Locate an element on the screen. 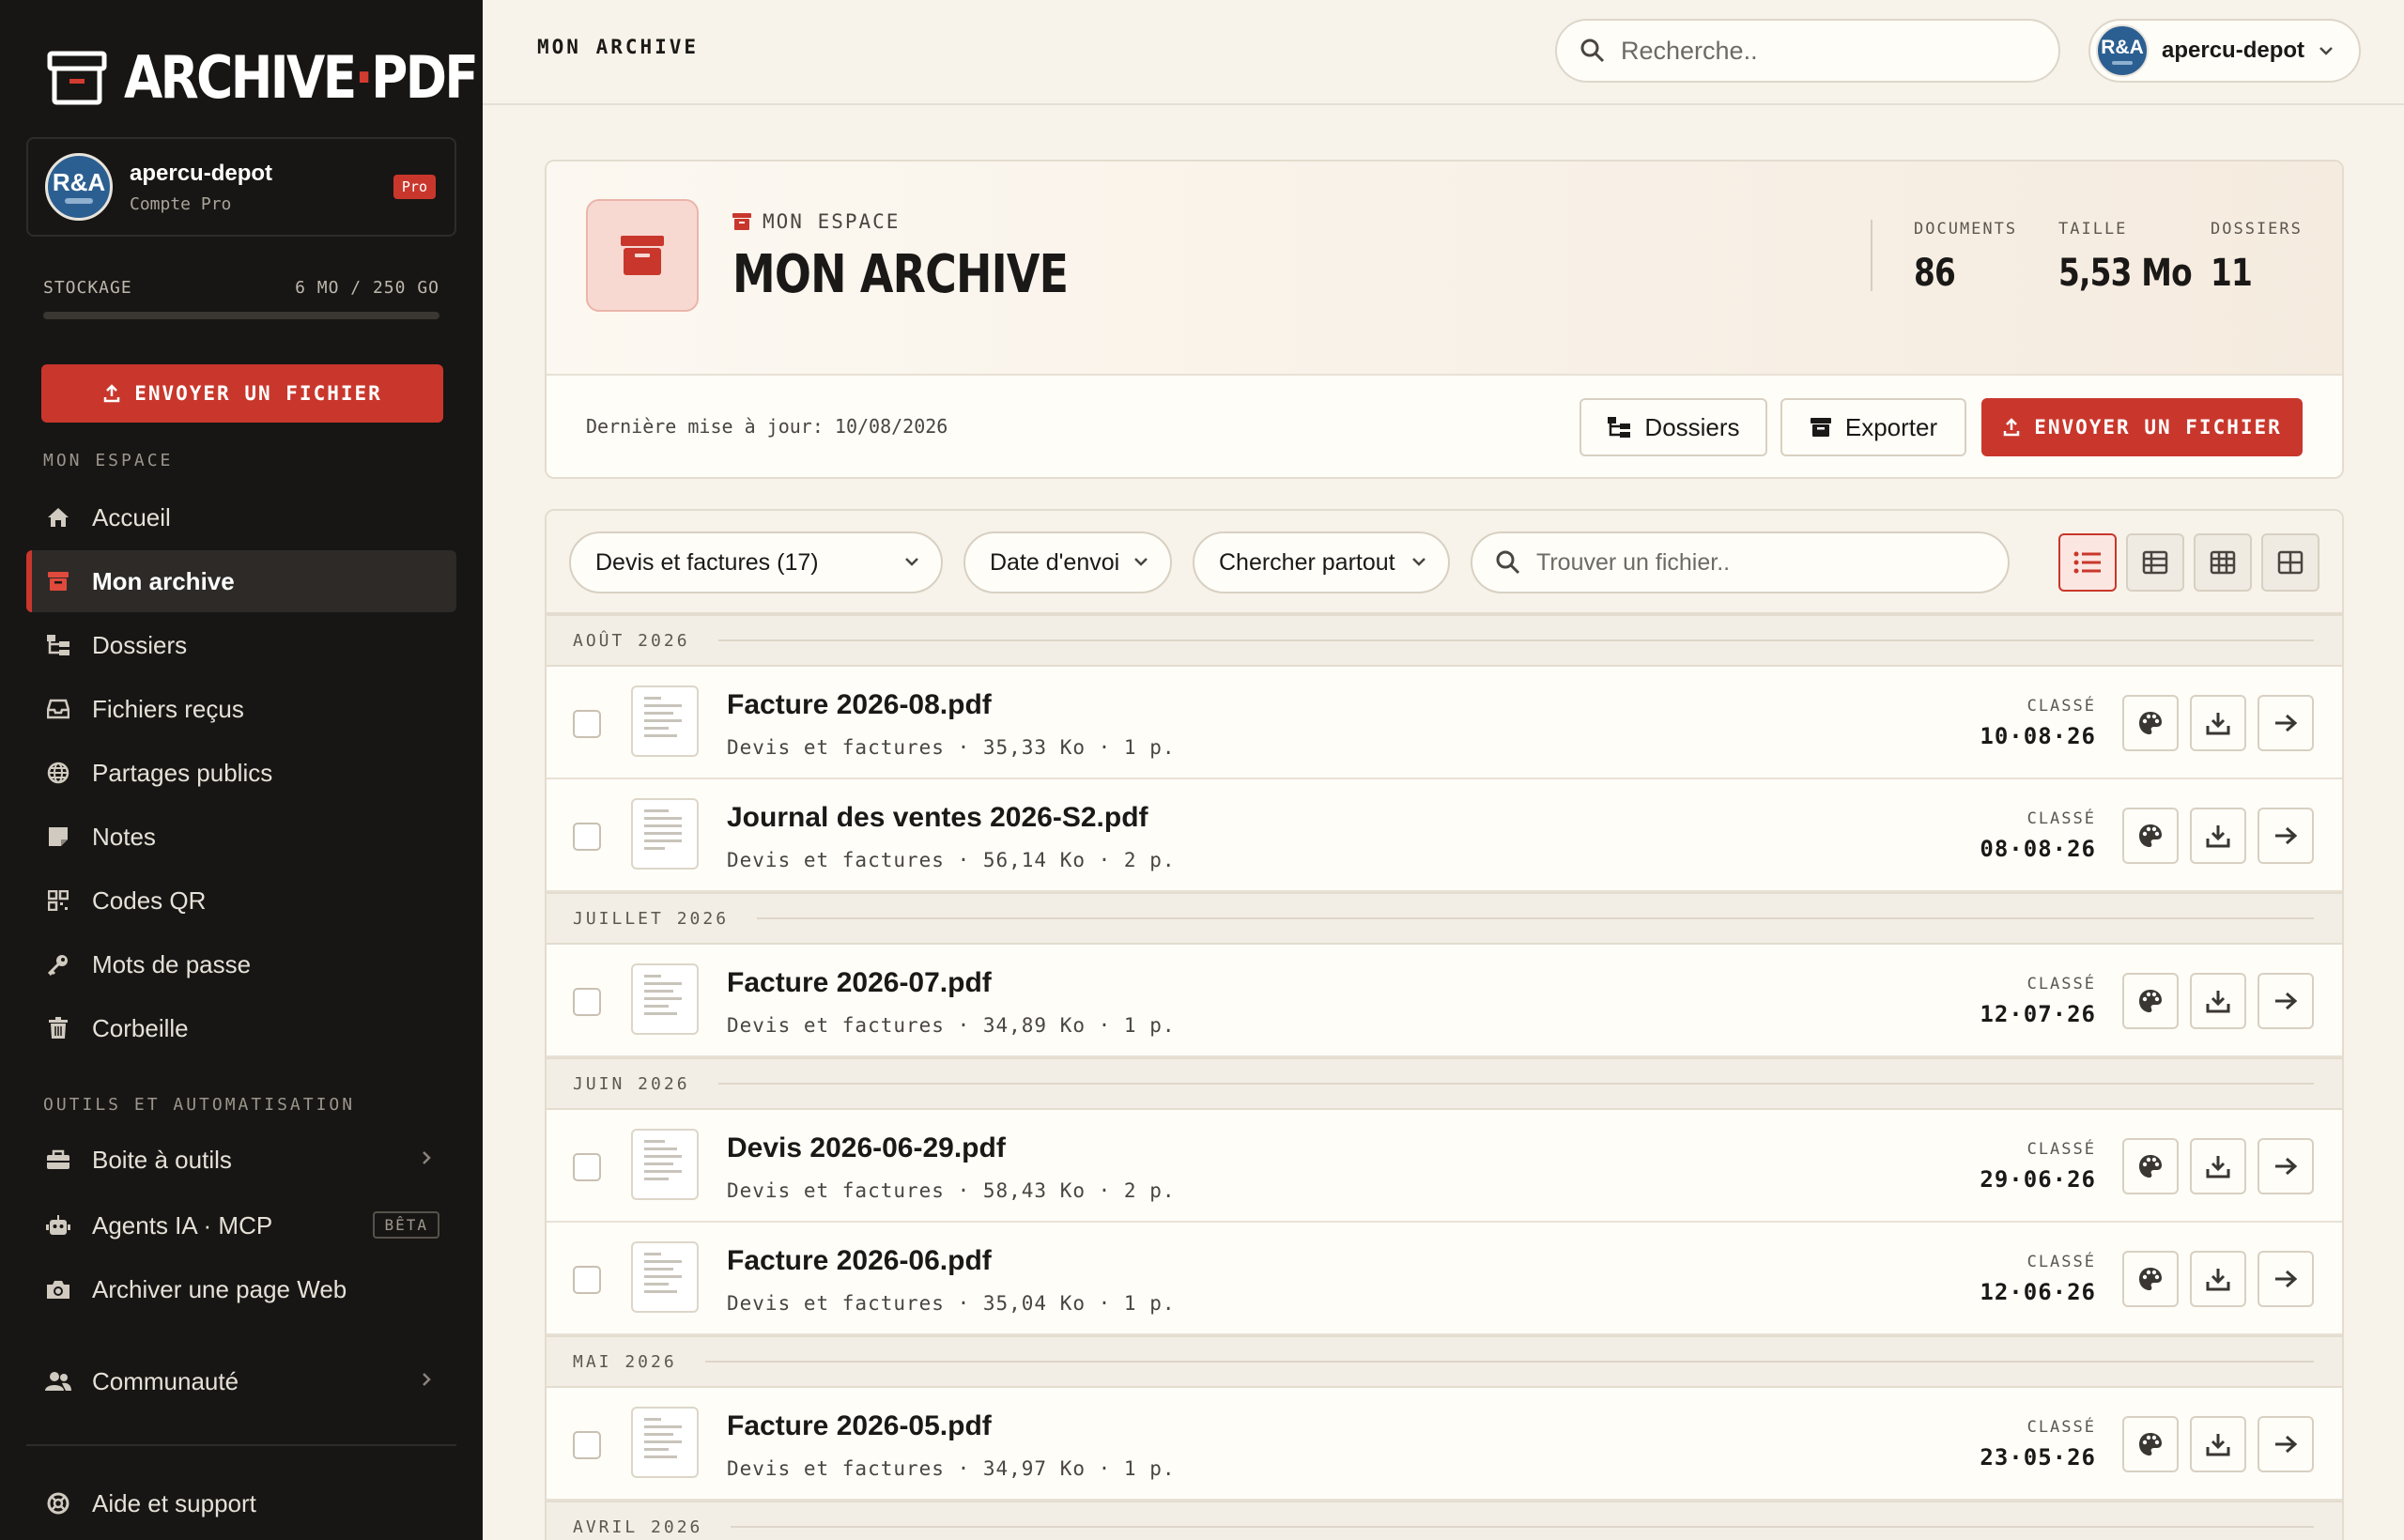  file-name: Facture 2026-08.pdf is located at coordinates (859, 705).